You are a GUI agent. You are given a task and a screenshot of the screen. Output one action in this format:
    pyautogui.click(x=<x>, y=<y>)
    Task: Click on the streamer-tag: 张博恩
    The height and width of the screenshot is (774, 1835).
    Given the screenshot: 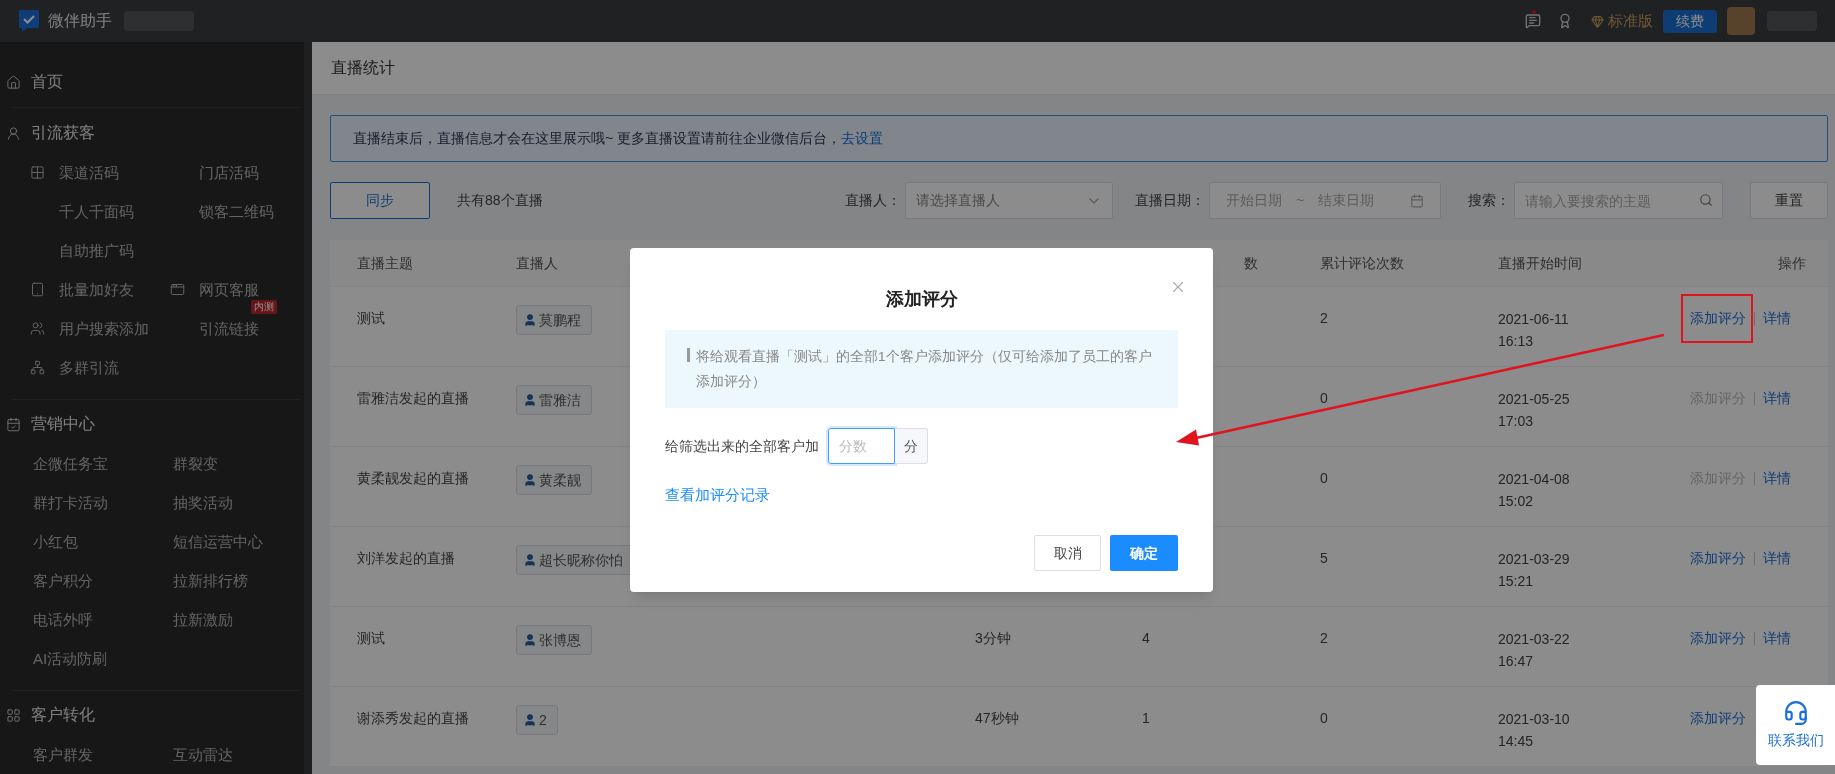 What is the action you would take?
    pyautogui.click(x=554, y=640)
    